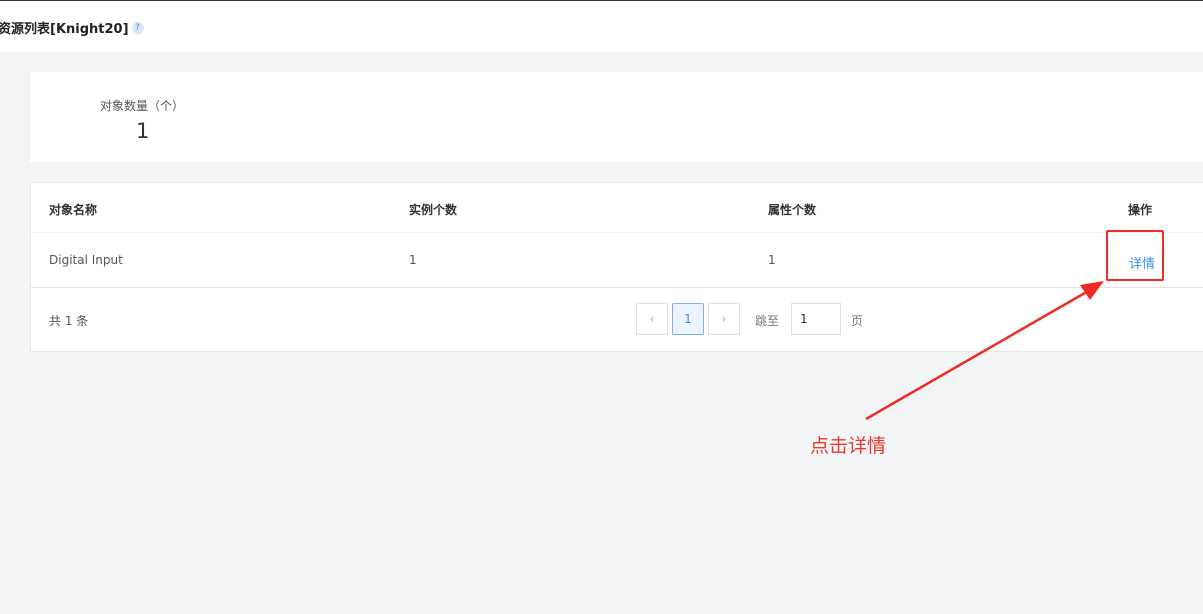  What do you see at coordinates (848, 446) in the screenshot?
I see `annotation-text: 点击详情` at bounding box center [848, 446].